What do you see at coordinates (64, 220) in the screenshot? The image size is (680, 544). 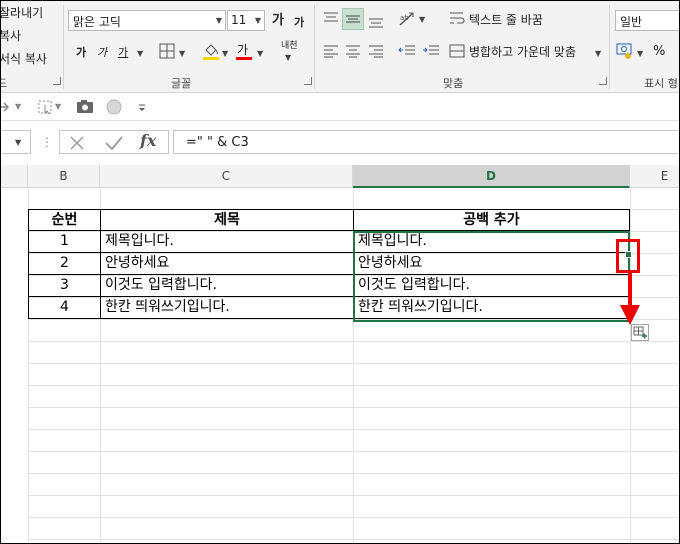 I see `table-header-cell: 순번` at bounding box center [64, 220].